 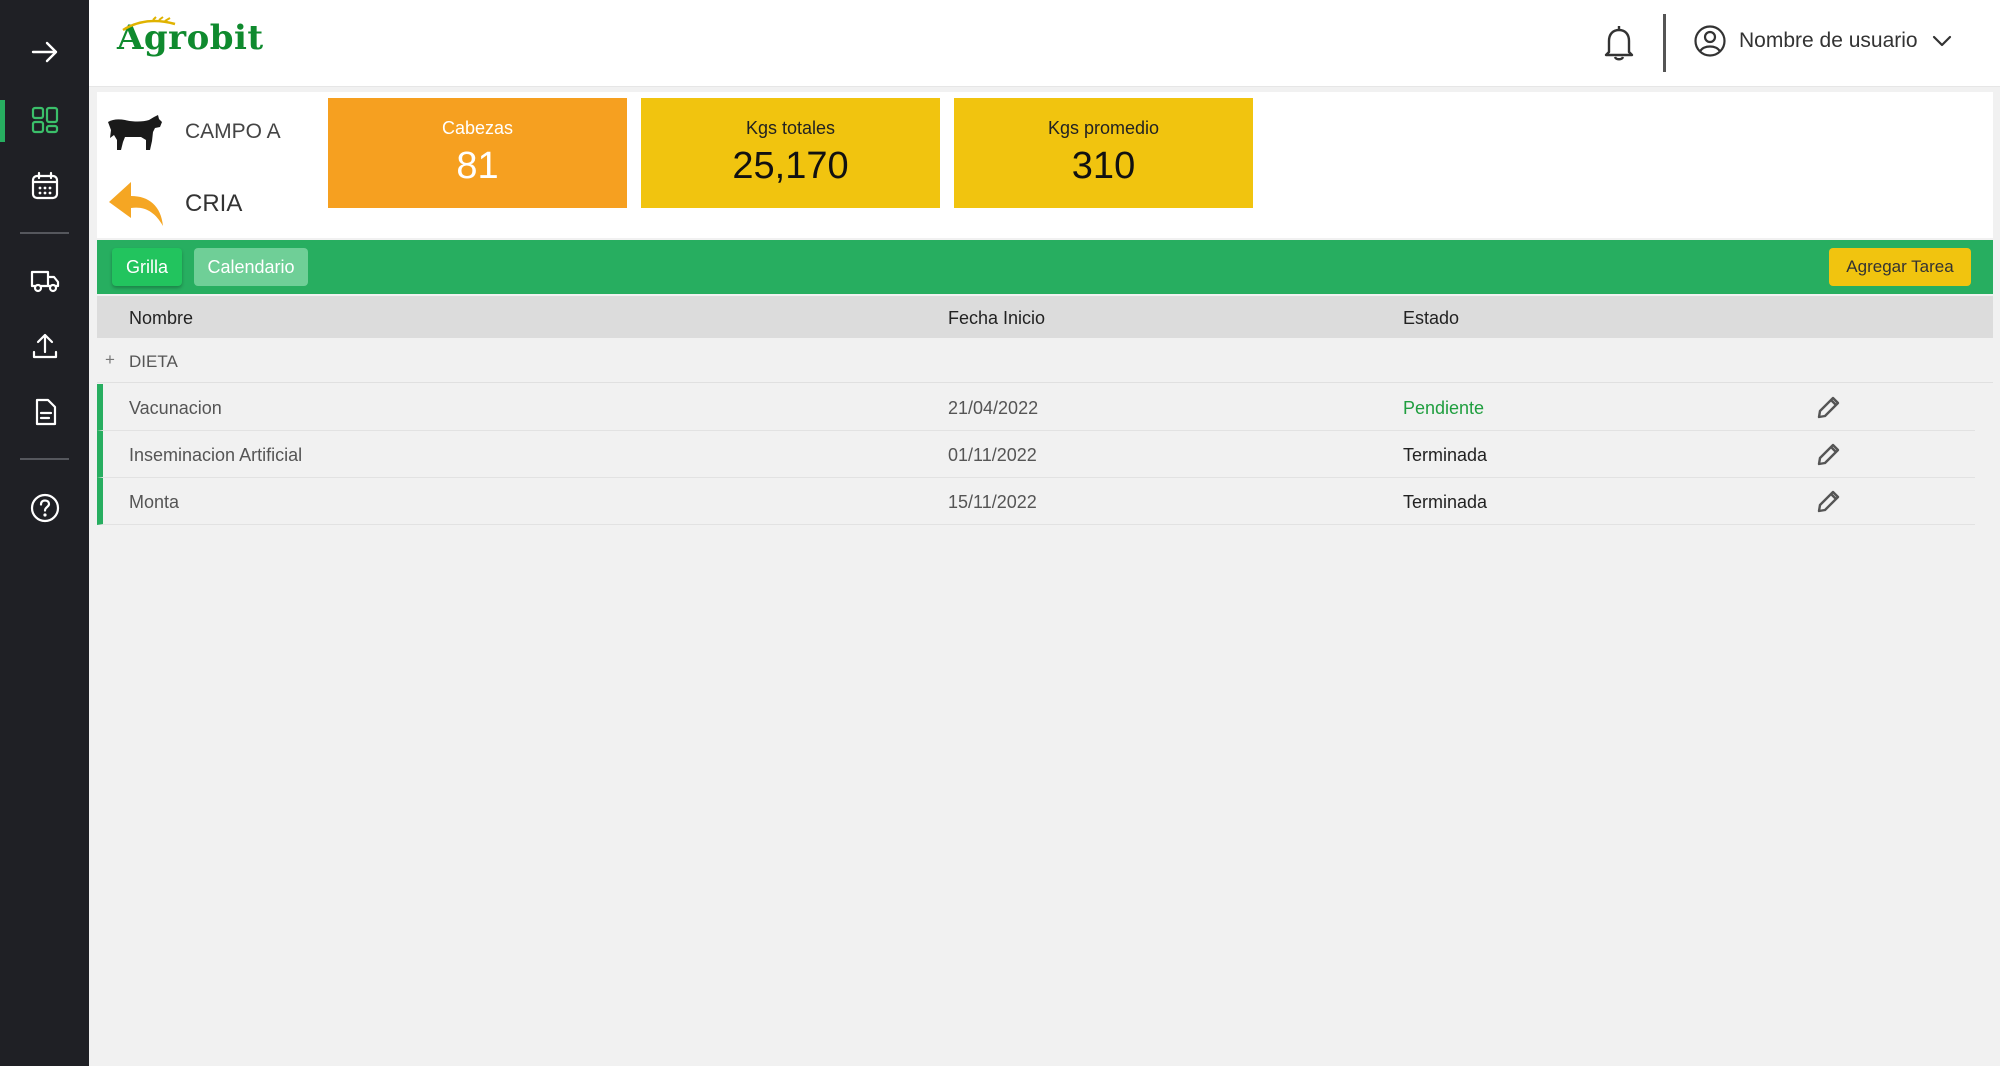 I want to click on header-divider, so click(x=1664, y=43).